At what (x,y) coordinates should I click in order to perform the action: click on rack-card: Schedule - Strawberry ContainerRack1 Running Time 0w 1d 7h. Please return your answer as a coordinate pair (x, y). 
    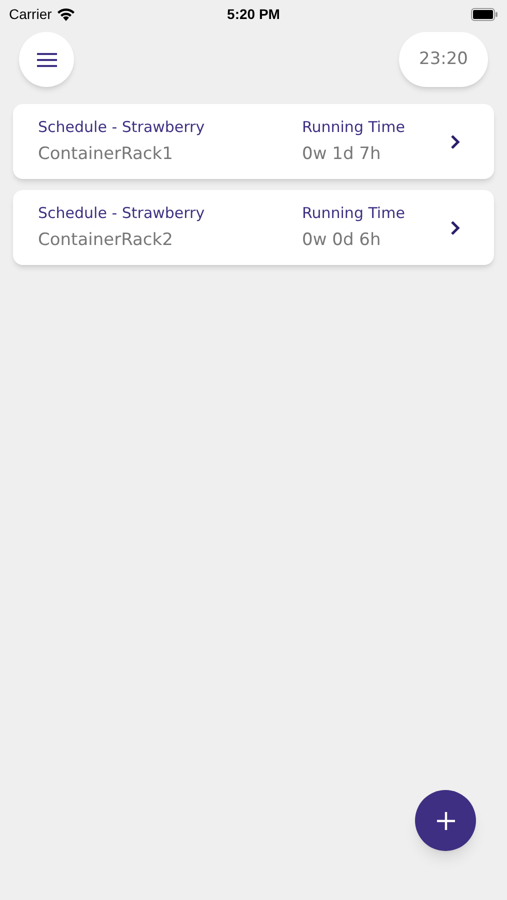
    Looking at the image, I should click on (253, 141).